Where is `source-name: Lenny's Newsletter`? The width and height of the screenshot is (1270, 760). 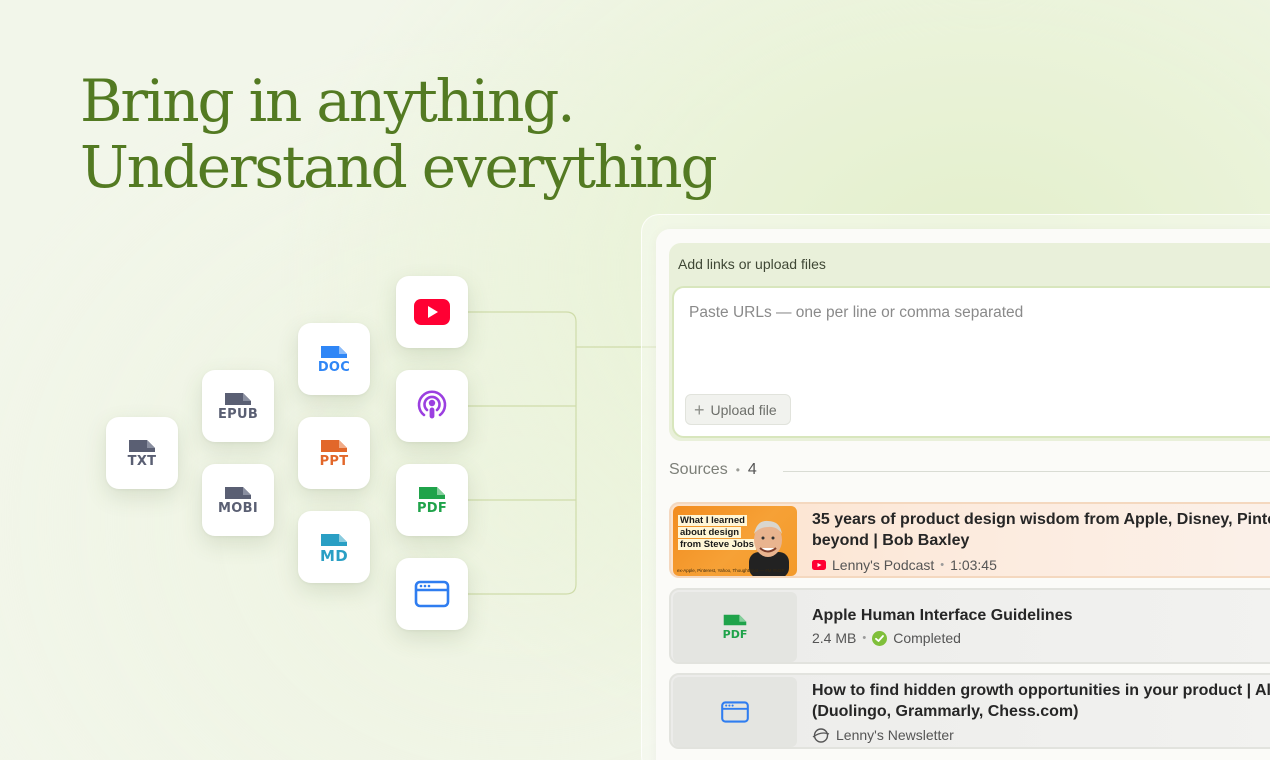
source-name: Lenny's Newsletter is located at coordinates (895, 735).